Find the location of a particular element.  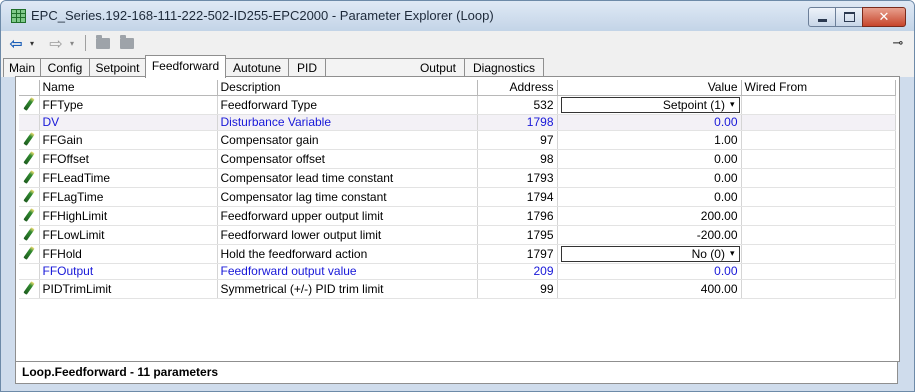

table-row: FFType Feedforward Type 532 Setpoint (1) ▾ is located at coordinates (457, 105).